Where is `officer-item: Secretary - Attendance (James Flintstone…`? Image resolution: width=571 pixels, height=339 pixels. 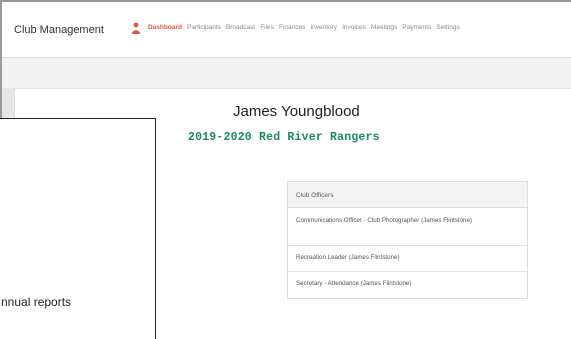 officer-item: Secretary - Attendance (James Flintstone… is located at coordinates (354, 283).